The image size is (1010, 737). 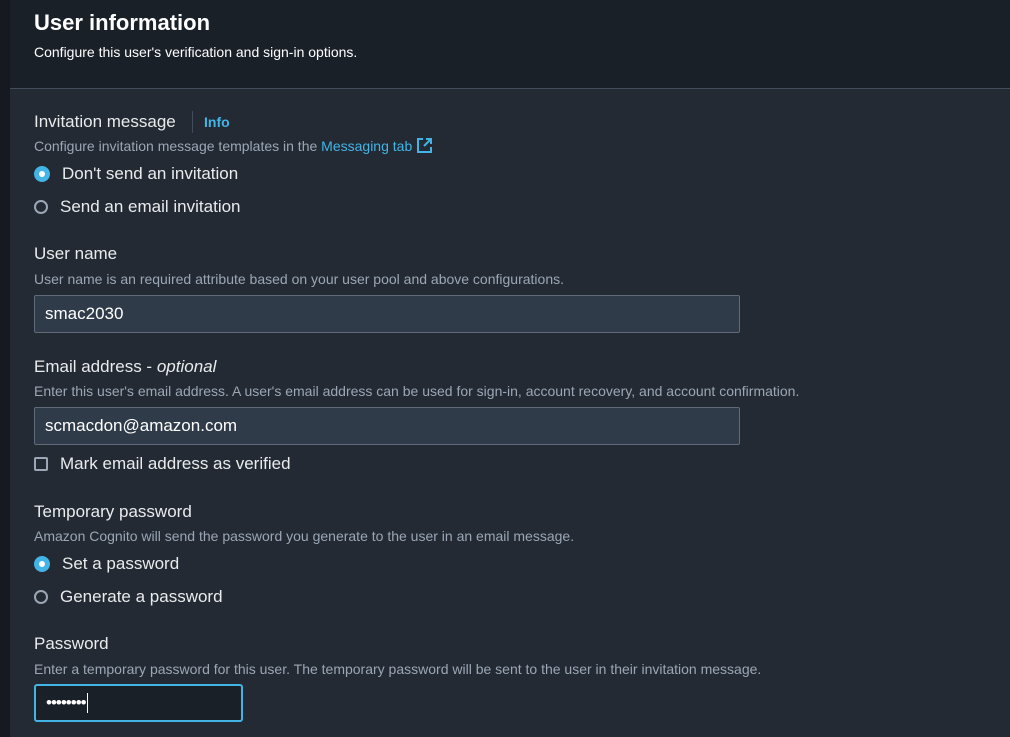 I want to click on password-masked-value: ••••••••, so click(x=66, y=702).